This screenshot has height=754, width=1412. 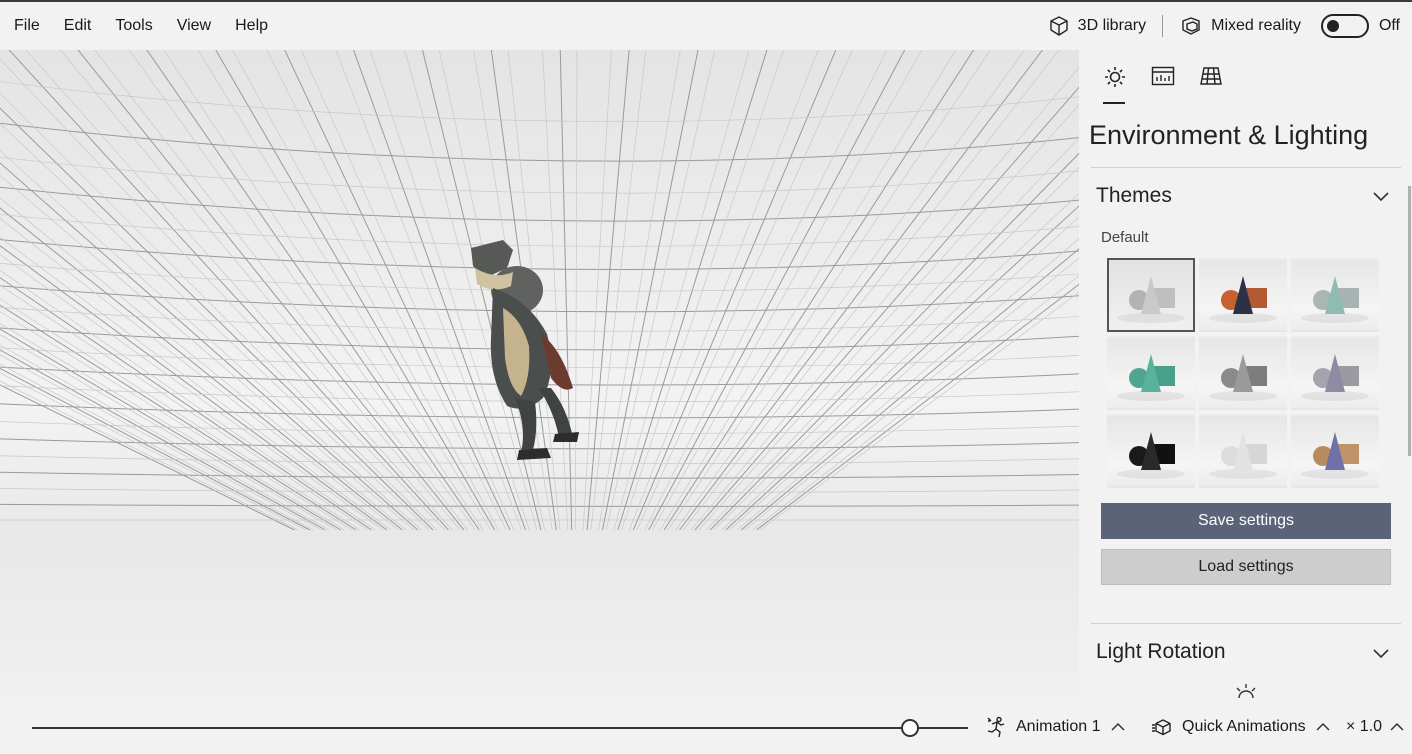 I want to click on mixed-reality-toggle, so click(x=1344, y=26).